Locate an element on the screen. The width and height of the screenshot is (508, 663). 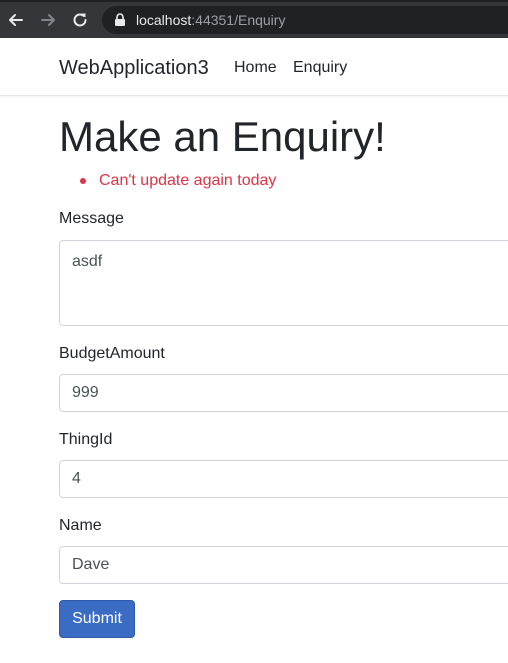
name-label: Name is located at coordinates (80, 525).